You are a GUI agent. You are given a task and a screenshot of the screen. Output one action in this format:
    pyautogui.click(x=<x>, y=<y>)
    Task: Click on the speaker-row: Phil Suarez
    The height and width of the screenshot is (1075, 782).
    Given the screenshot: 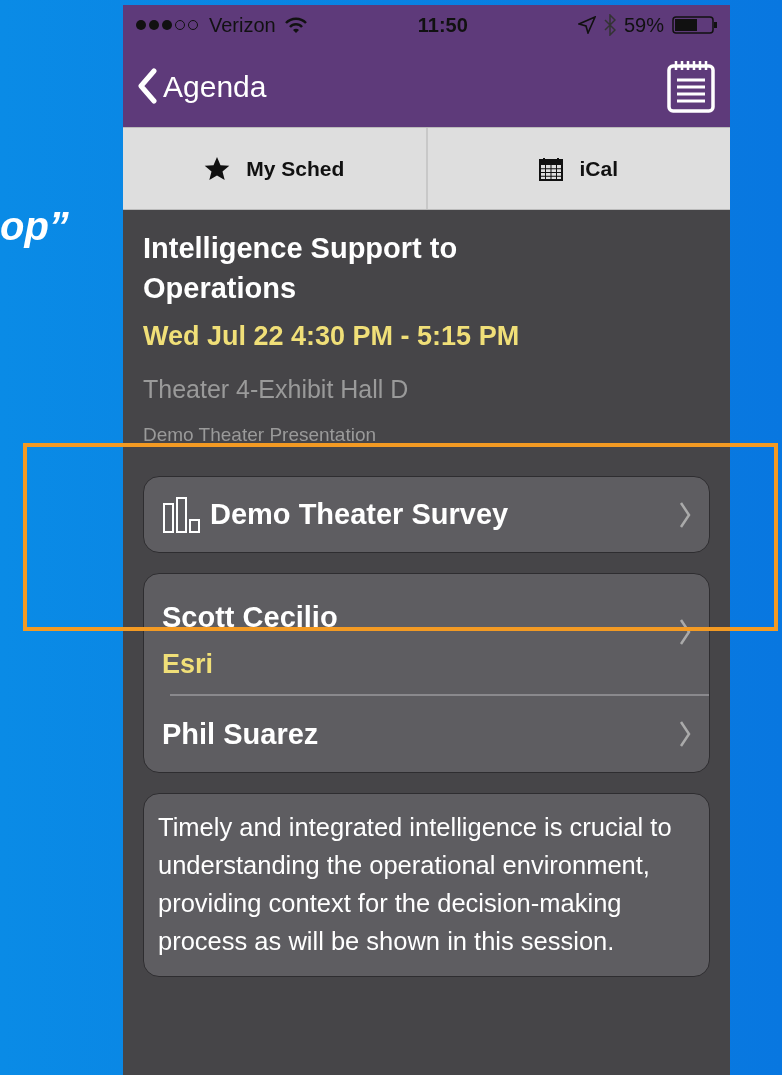 What is the action you would take?
    pyautogui.click(x=426, y=734)
    